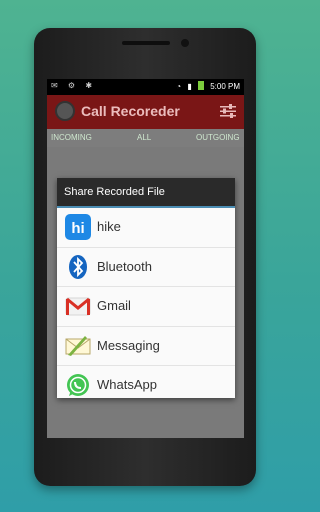  What do you see at coordinates (78, 306) in the screenshot?
I see `gmail-icon` at bounding box center [78, 306].